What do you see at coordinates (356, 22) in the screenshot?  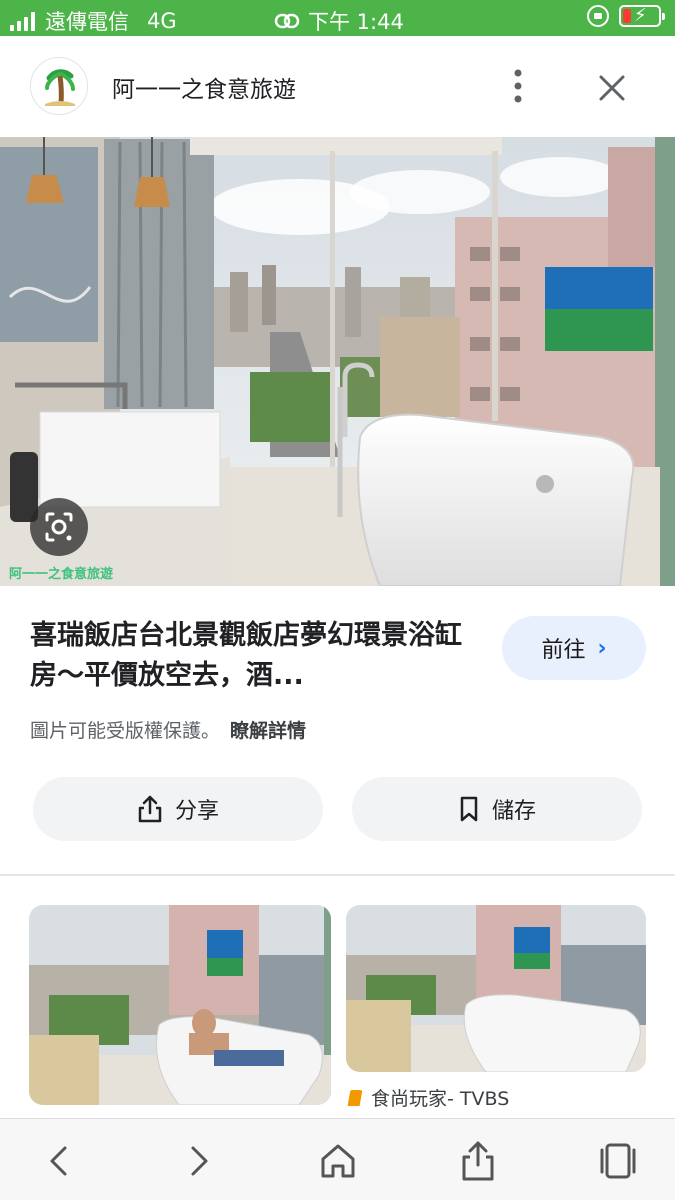 I see `clock: 下午 1:44` at bounding box center [356, 22].